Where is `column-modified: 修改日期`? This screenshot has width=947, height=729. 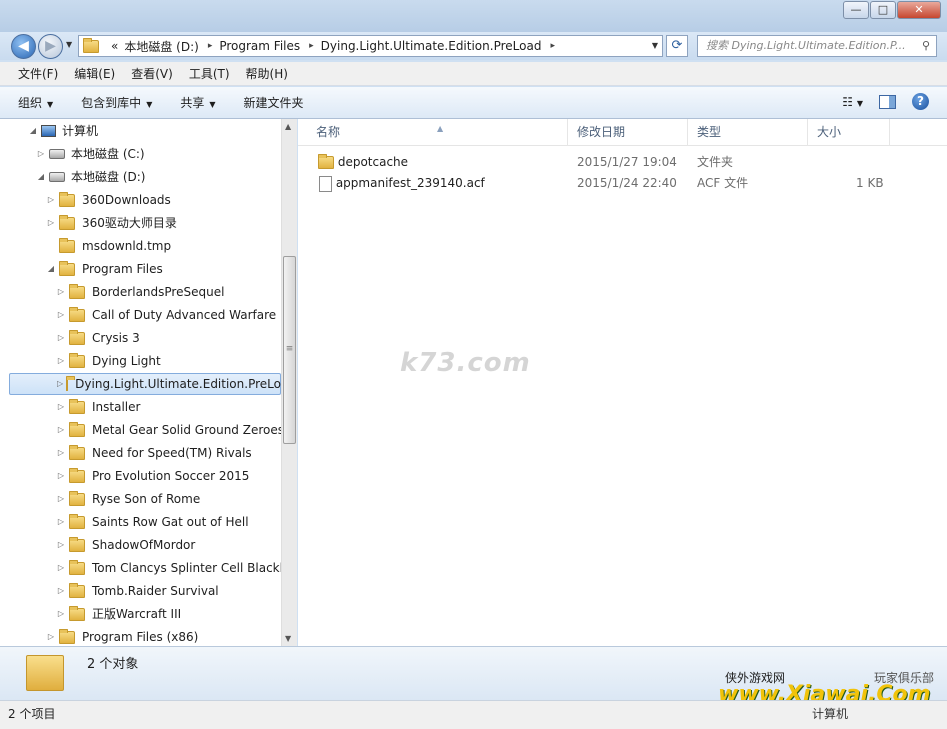 column-modified: 修改日期 is located at coordinates (628, 132).